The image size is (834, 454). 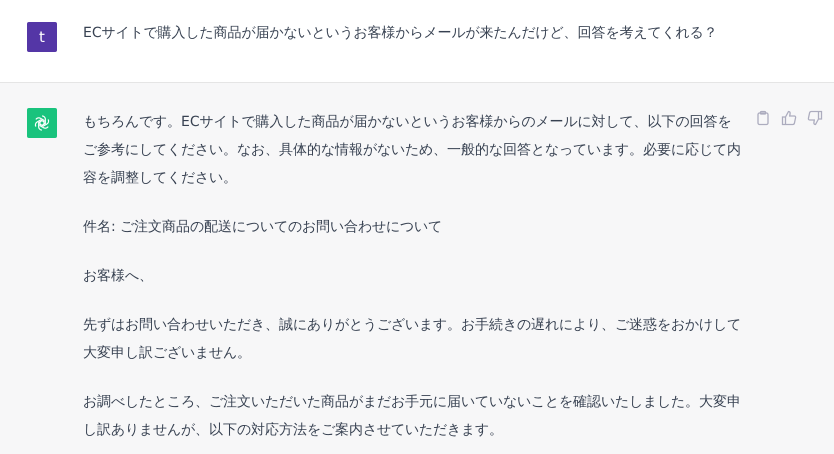 I want to click on assistant-logo-icon, so click(x=42, y=123).